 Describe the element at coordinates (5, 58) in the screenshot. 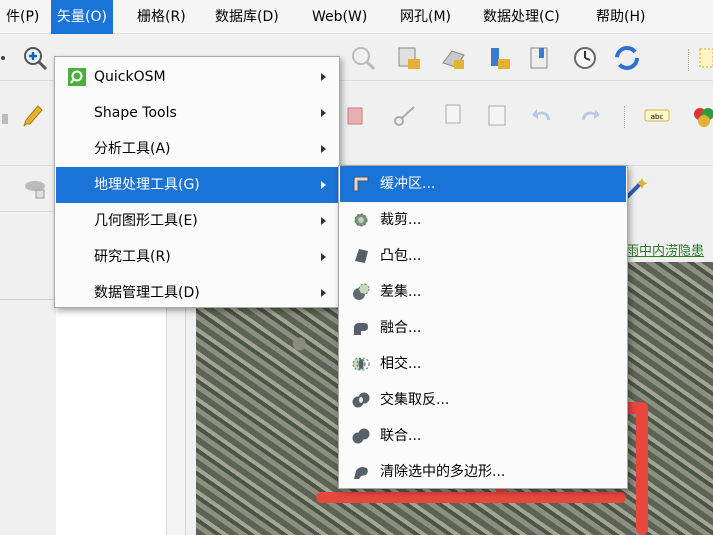

I see `arrow-icon` at that location.